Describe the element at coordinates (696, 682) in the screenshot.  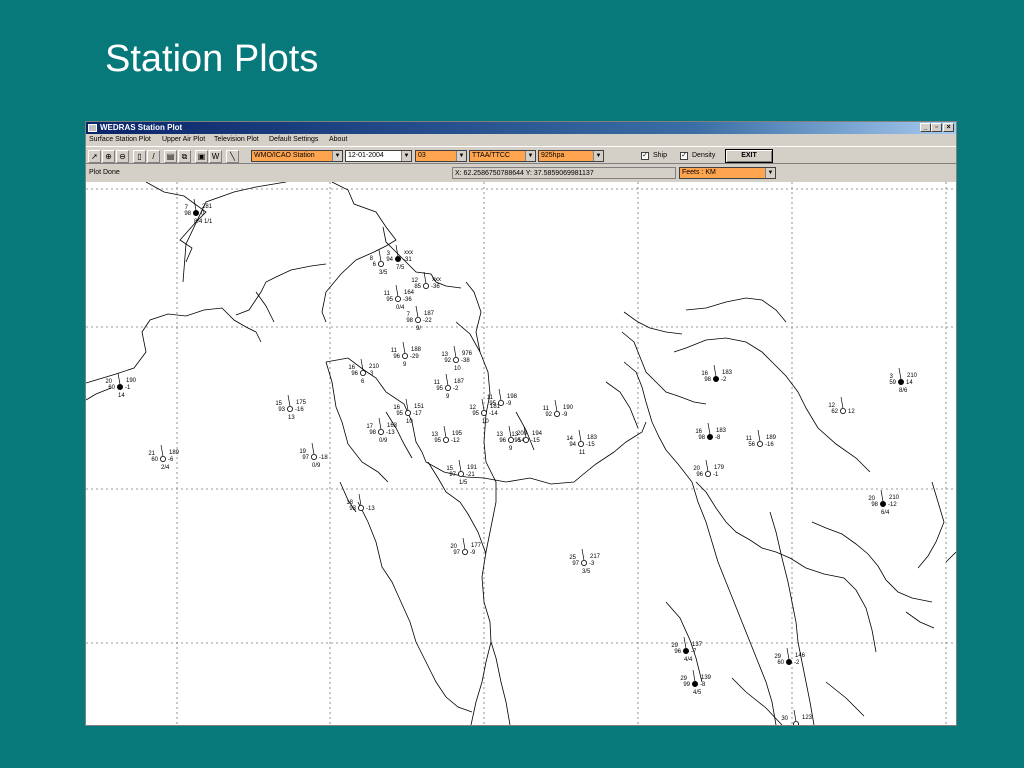
I see `station-plot: 2999 -81394/5` at that location.